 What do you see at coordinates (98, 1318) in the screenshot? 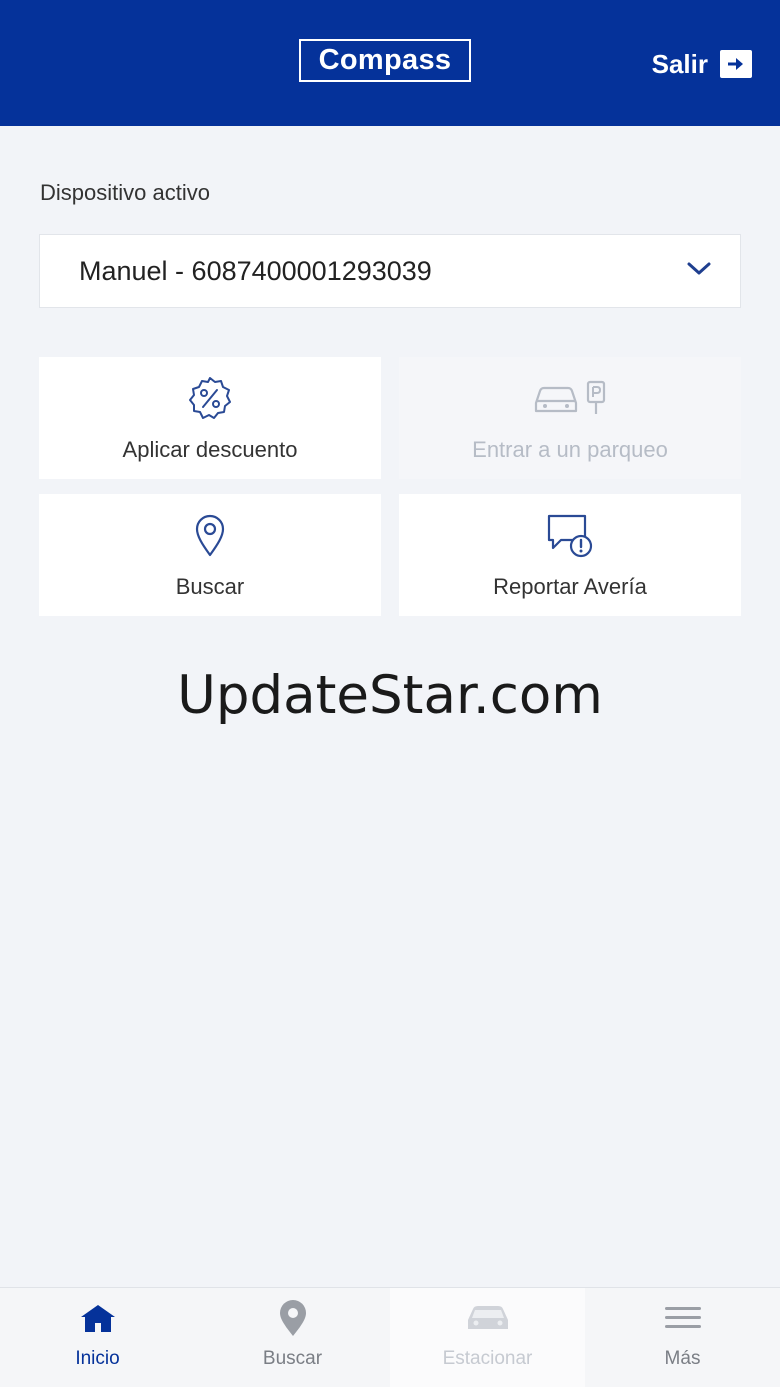
I see `home-icon` at bounding box center [98, 1318].